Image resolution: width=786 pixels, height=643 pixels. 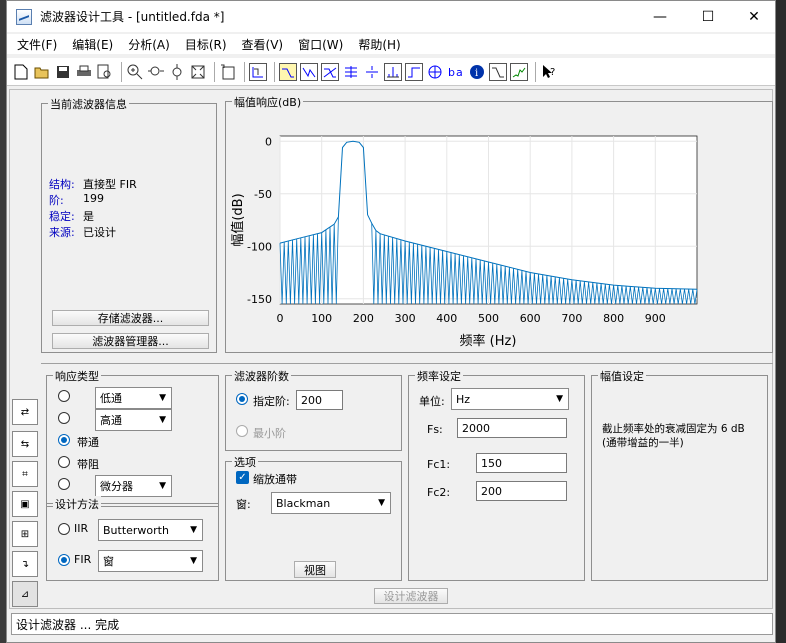 I want to click on window-title: 滤波器设计工具 - [untitled.fda *], so click(x=132, y=17).